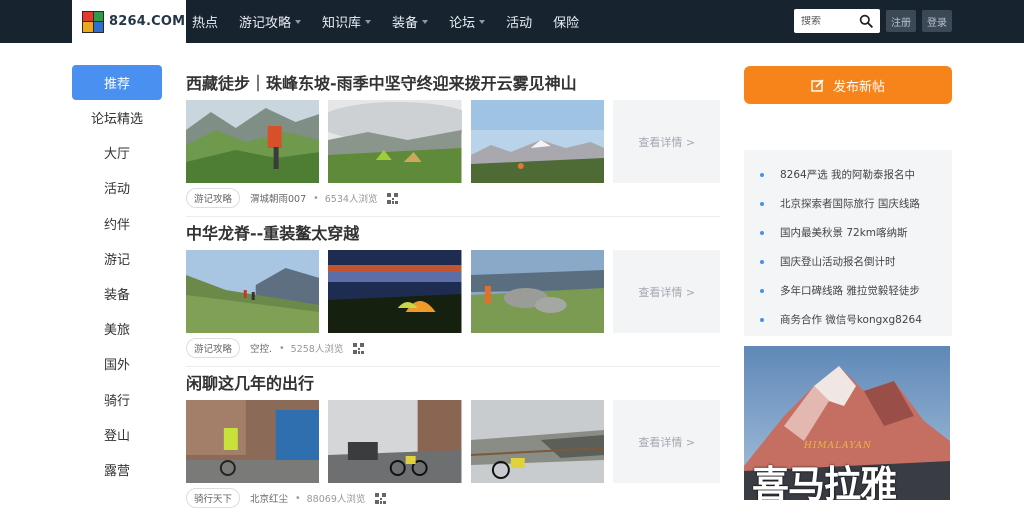  Describe the element at coordinates (93, 21) in the screenshot. I see `logo-icon` at that location.